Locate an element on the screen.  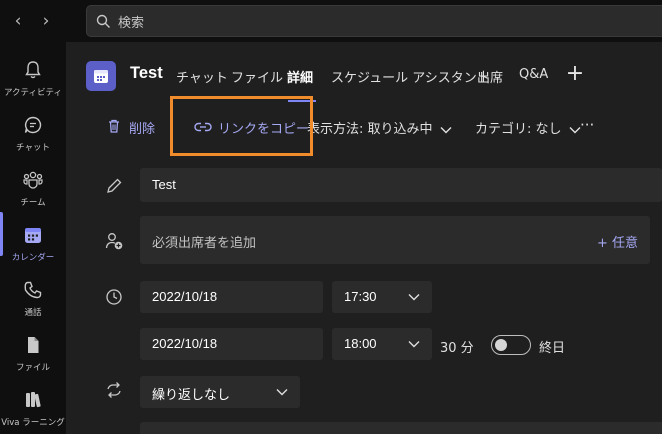
rail-label: 通話 is located at coordinates (33, 313).